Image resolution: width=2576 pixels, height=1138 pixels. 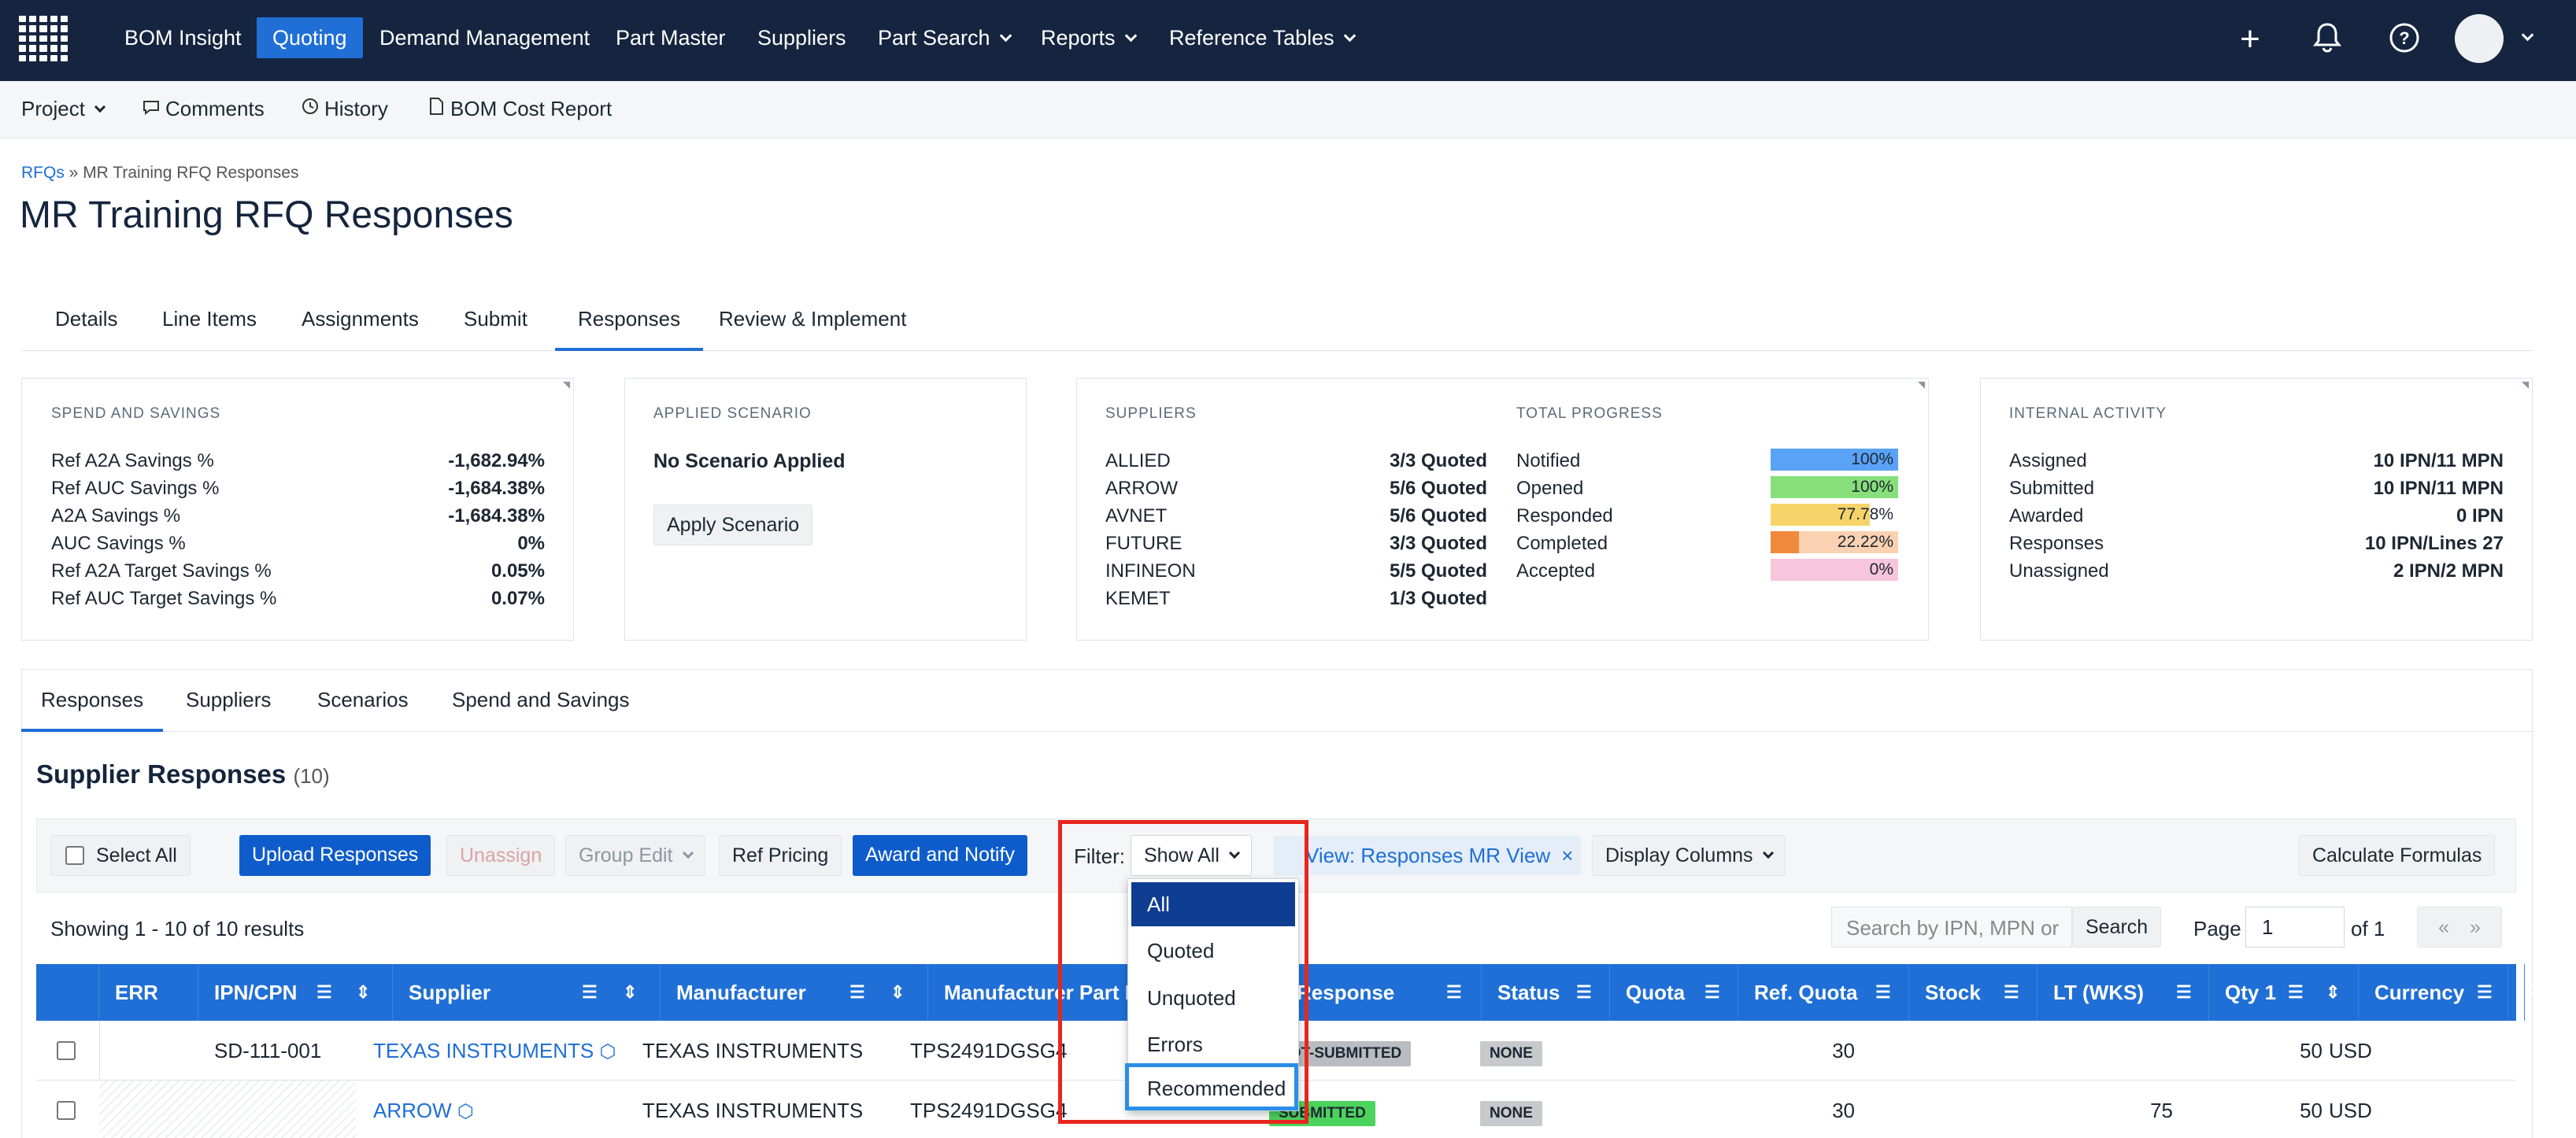 I want to click on subtab-scenarios: Scenarios, so click(x=363, y=710).